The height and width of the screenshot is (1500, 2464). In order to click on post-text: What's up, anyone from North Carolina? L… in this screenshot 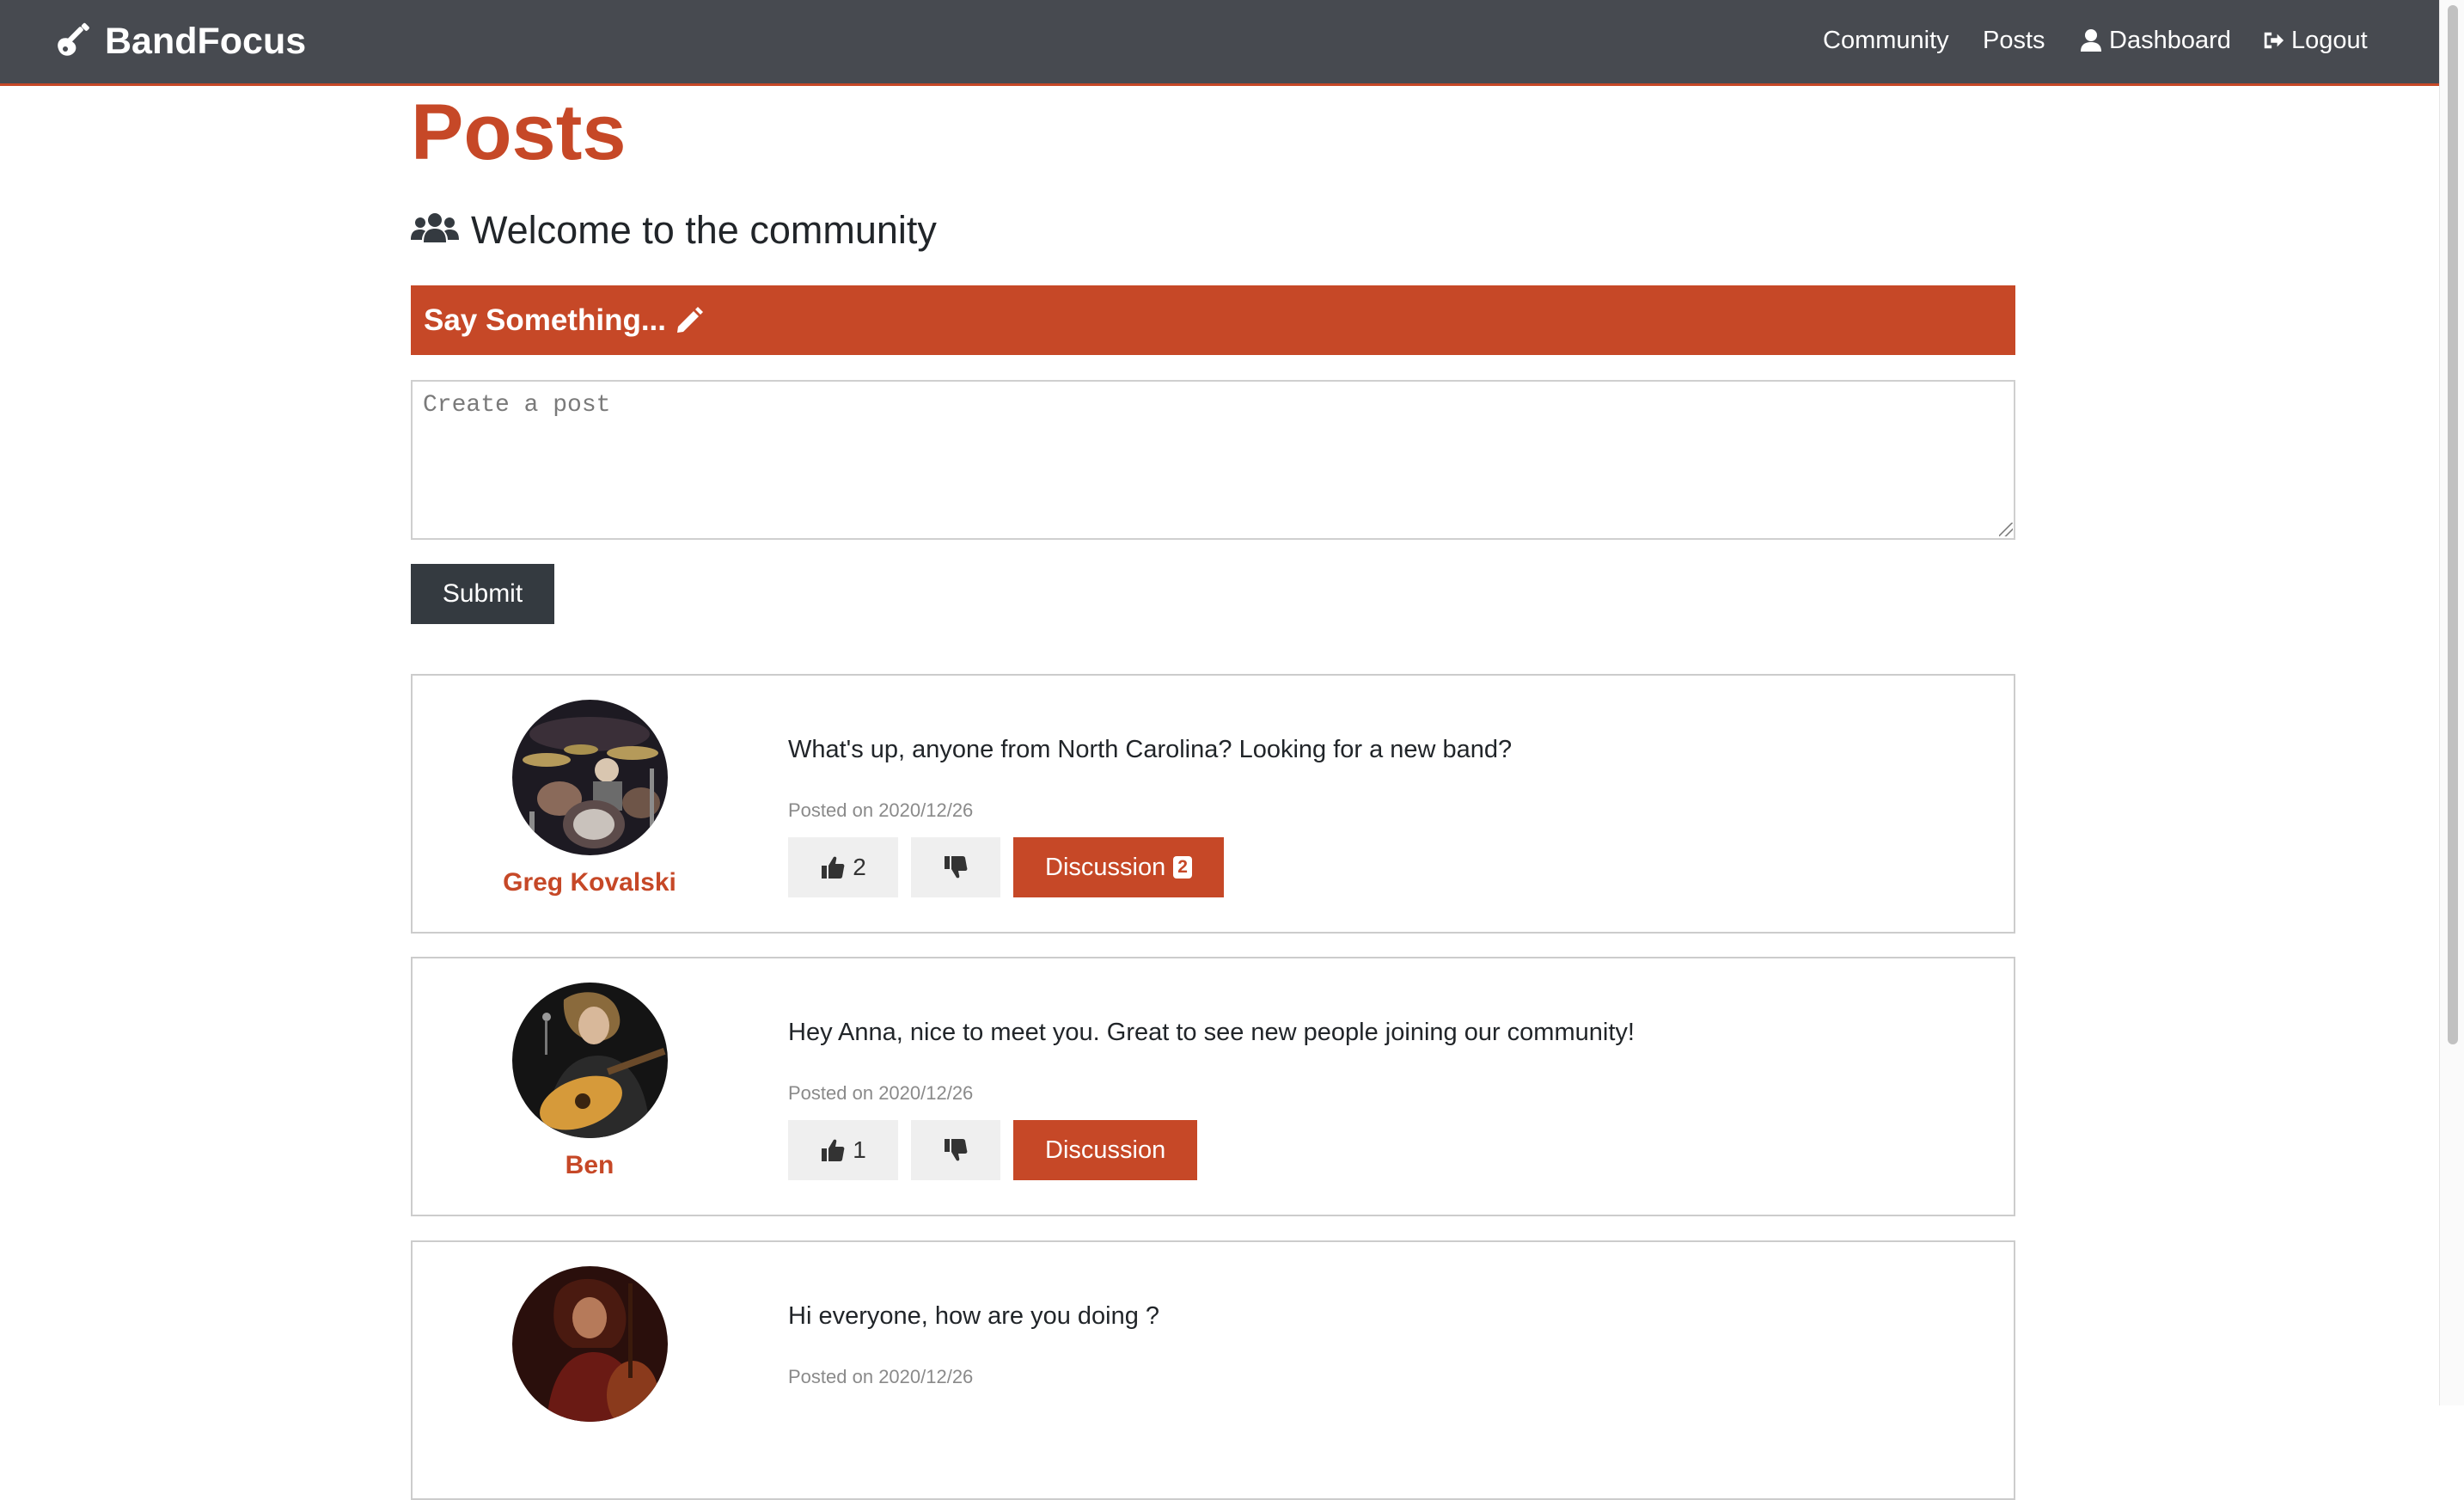, I will do `click(1150, 749)`.